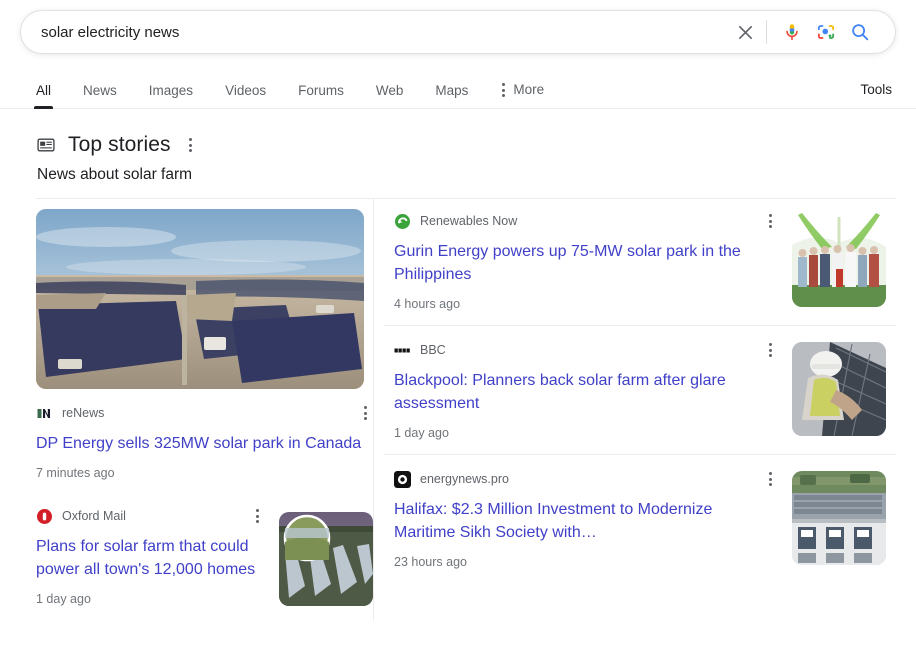 The height and width of the screenshot is (672, 916). I want to click on tab-videos: Videos, so click(245, 96).